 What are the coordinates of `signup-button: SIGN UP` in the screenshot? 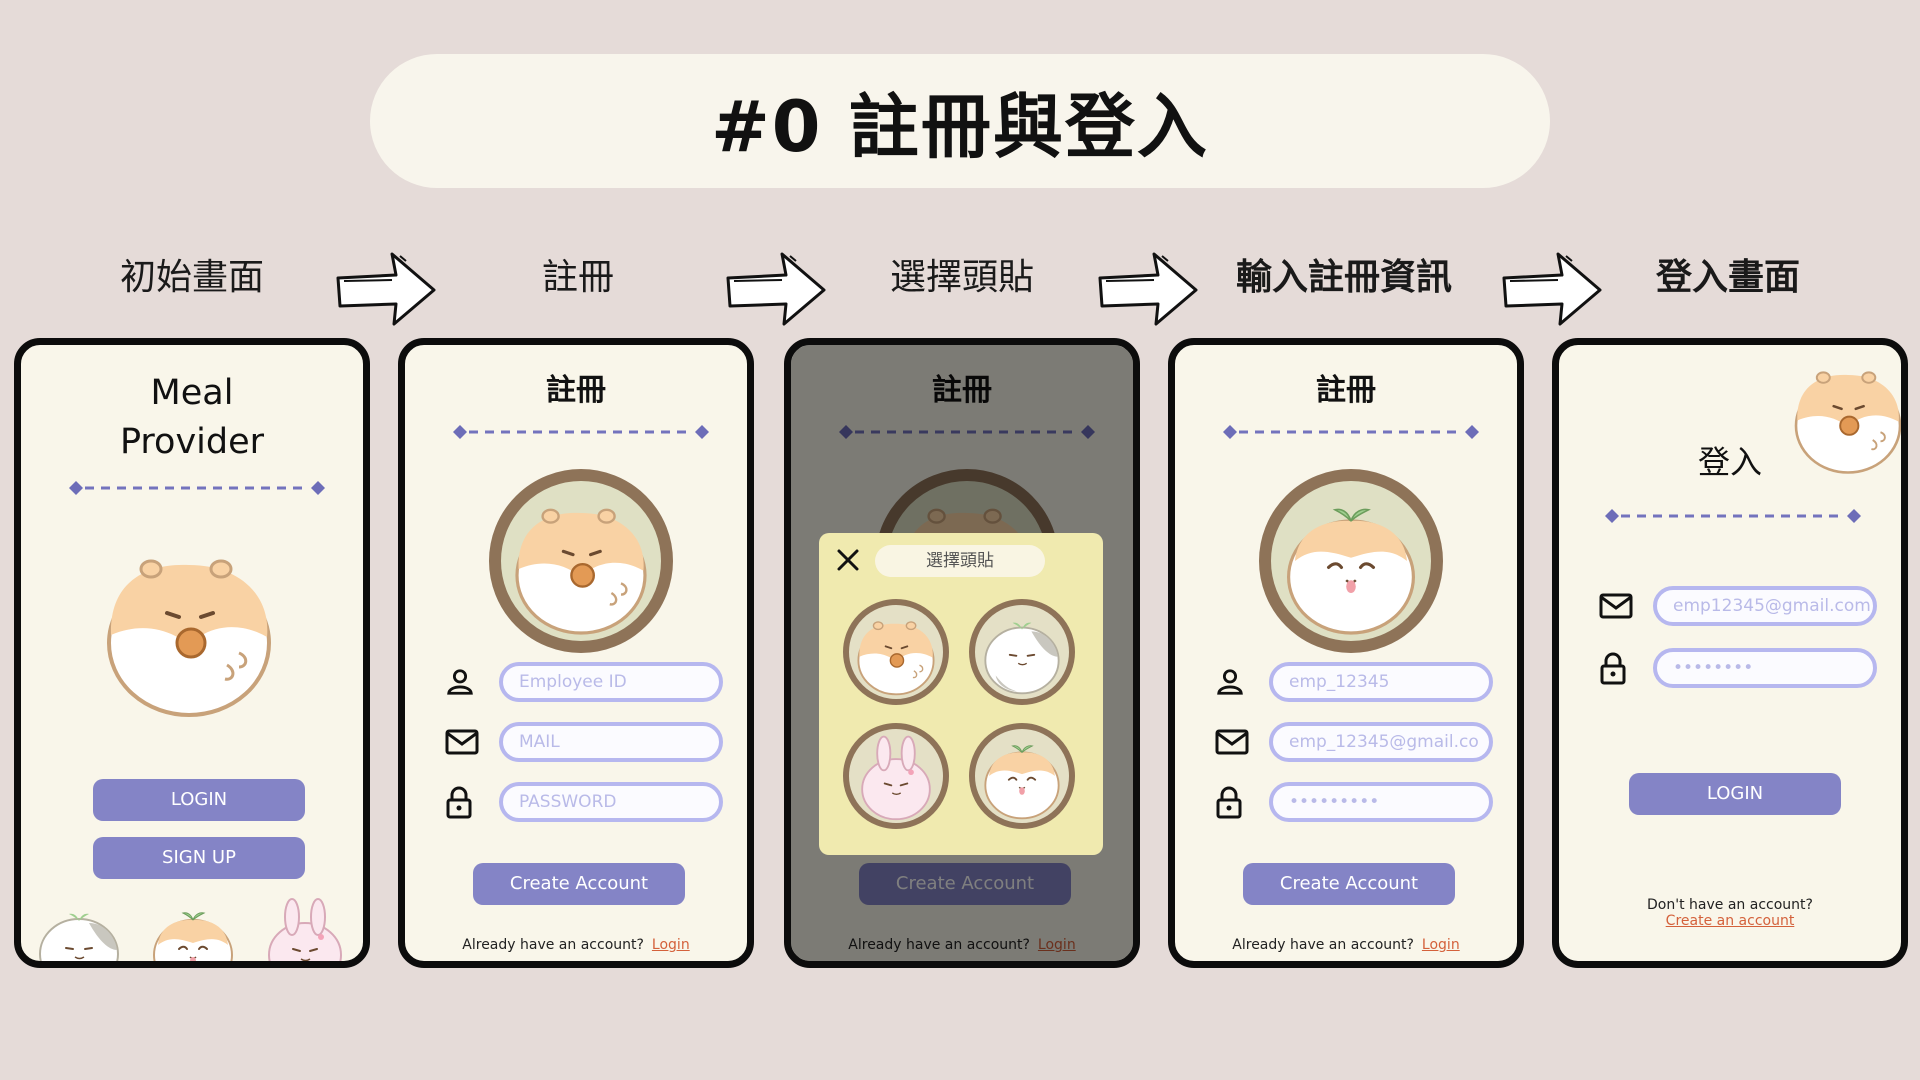 It's located at (199, 858).